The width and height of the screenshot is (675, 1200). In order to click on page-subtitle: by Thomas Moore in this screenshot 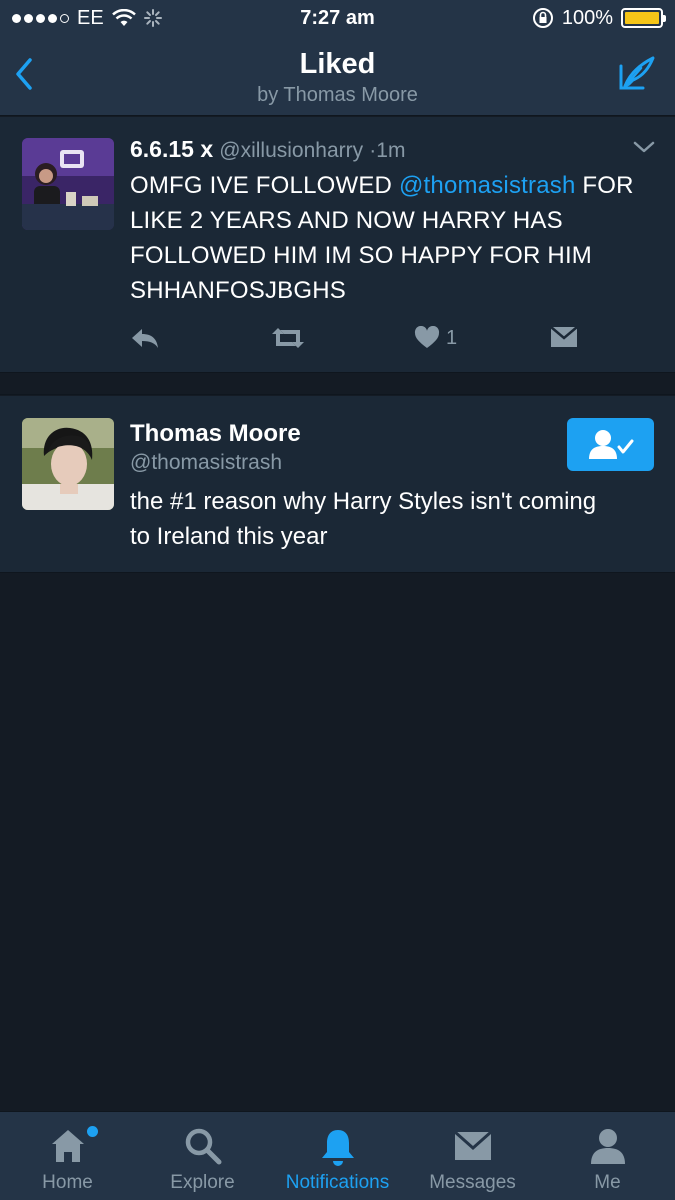, I will do `click(337, 95)`.